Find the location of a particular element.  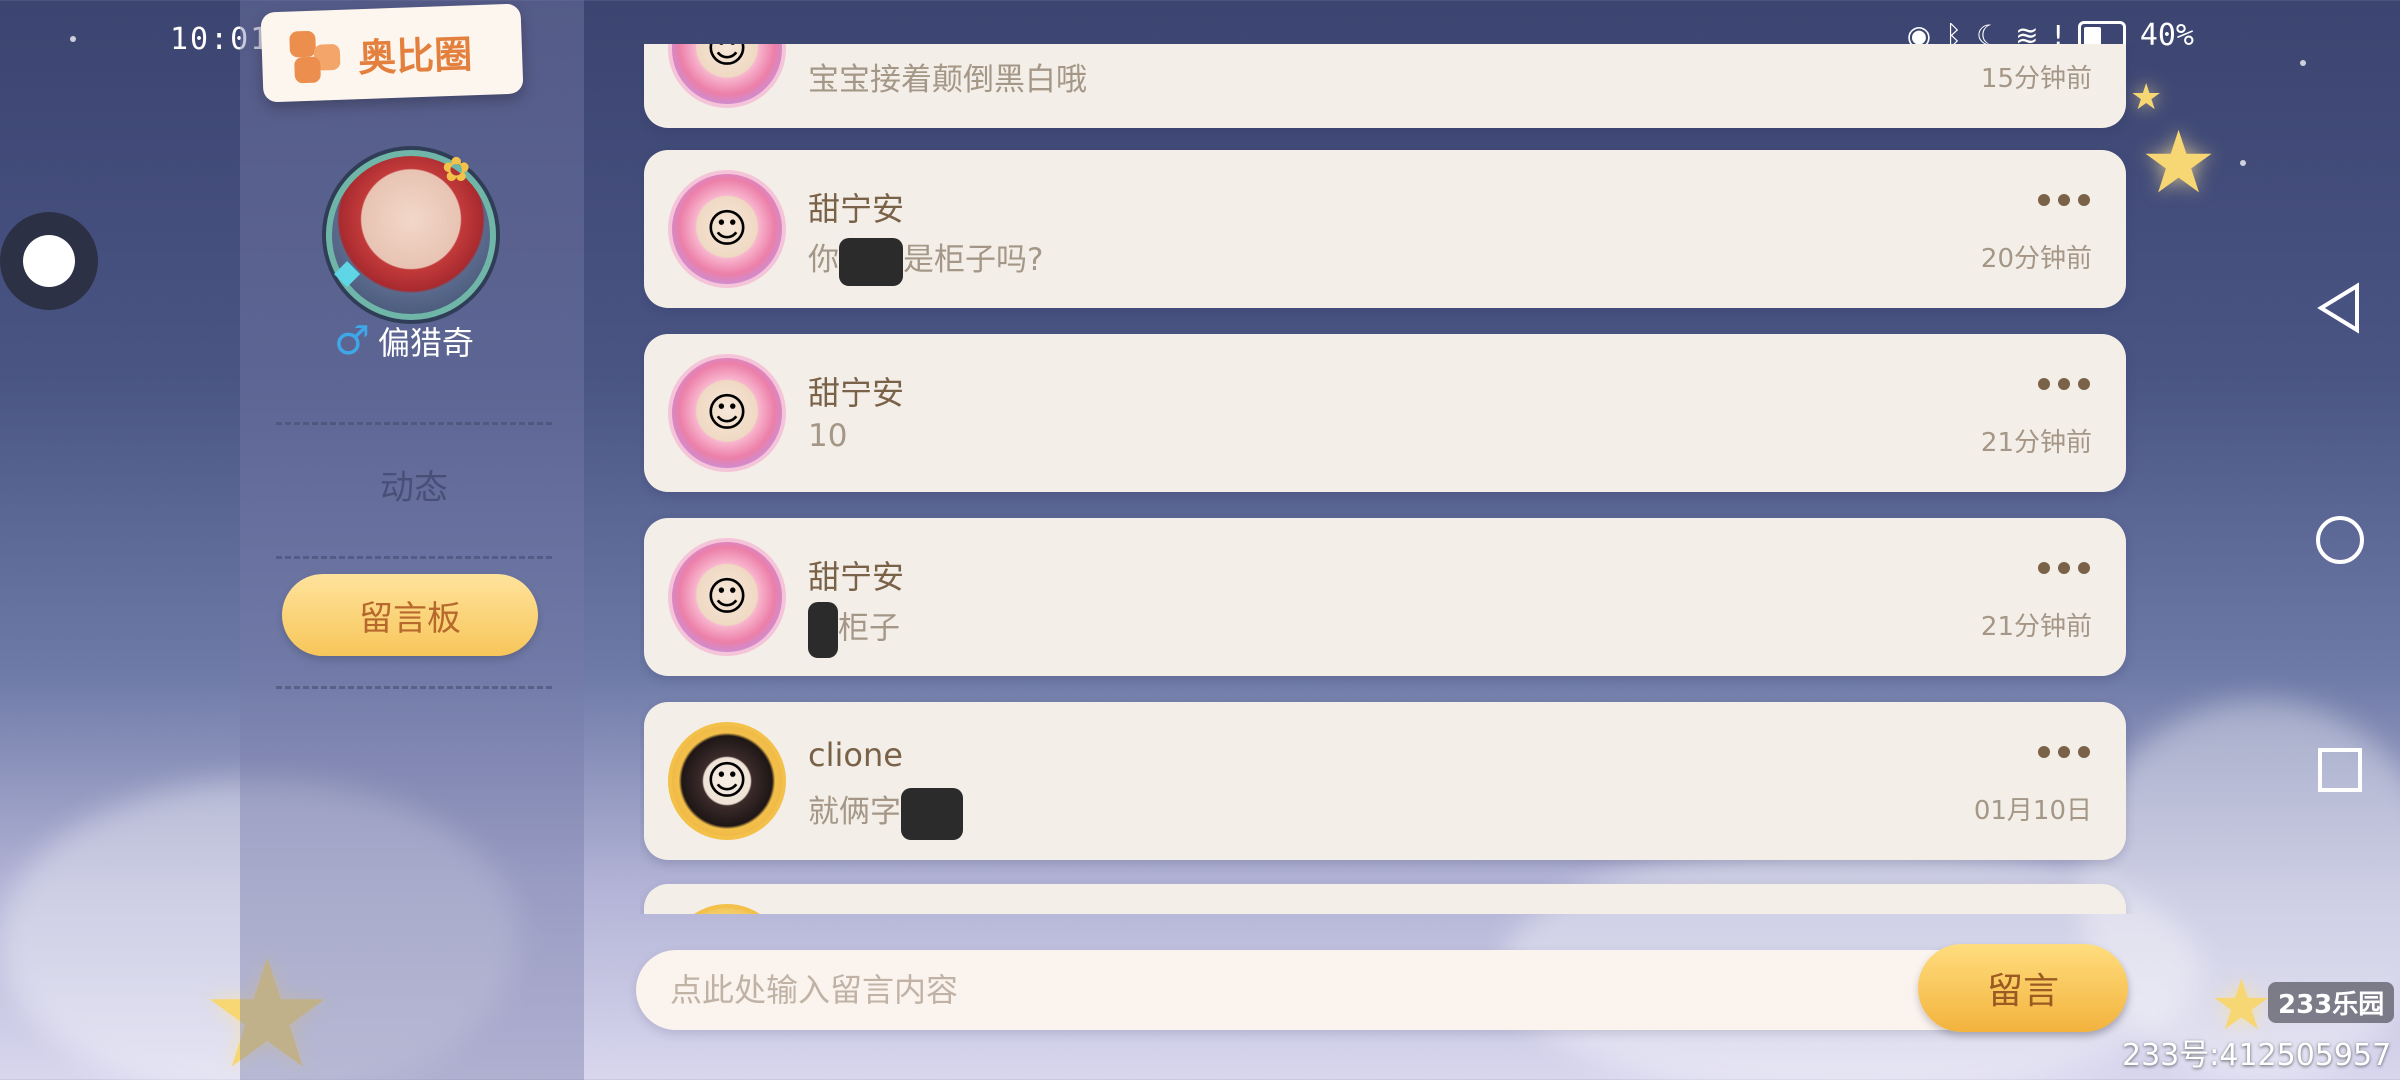

floating-dot-icon is located at coordinates (49, 261).